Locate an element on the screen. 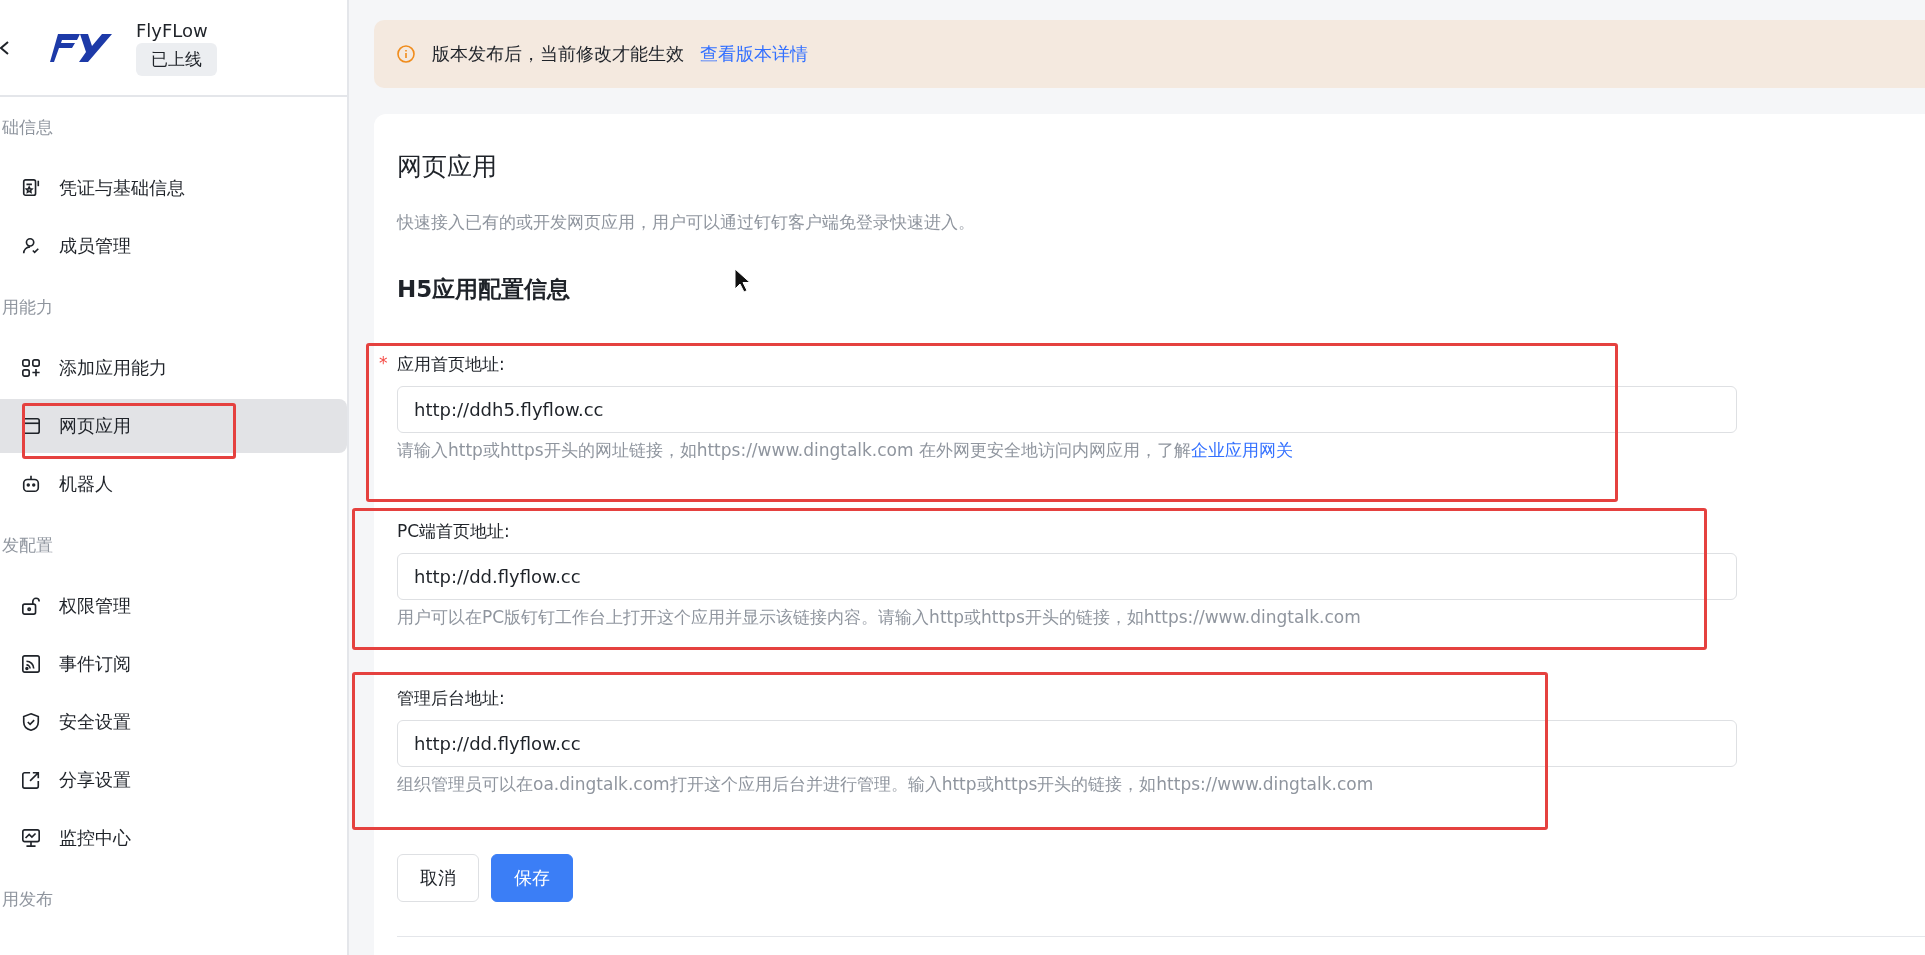  field-hint: 用户可以在PC版钉钉工作台上打开这个应用并显示该链接内容。请输入http或https开头的链接，如https://www.dingtalk.com is located at coordinates (879, 617).